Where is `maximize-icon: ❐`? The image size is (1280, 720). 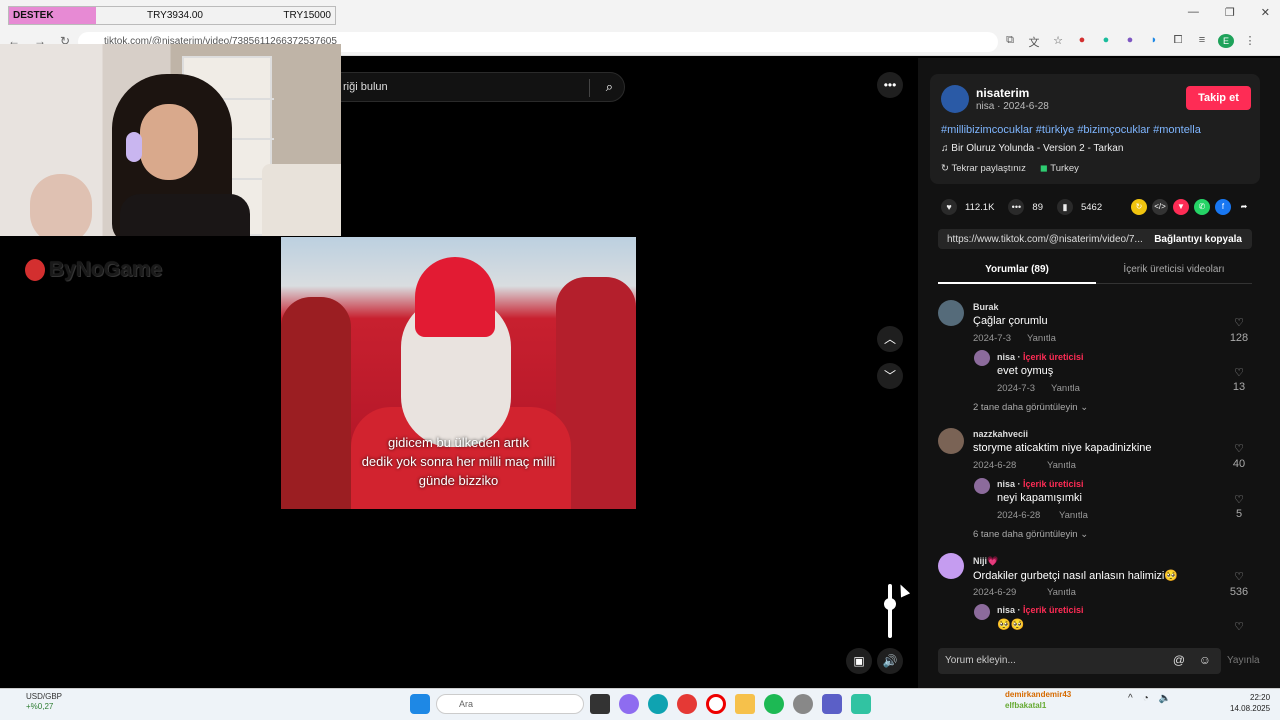
maximize-icon: ❐ is located at coordinates (1230, 12).